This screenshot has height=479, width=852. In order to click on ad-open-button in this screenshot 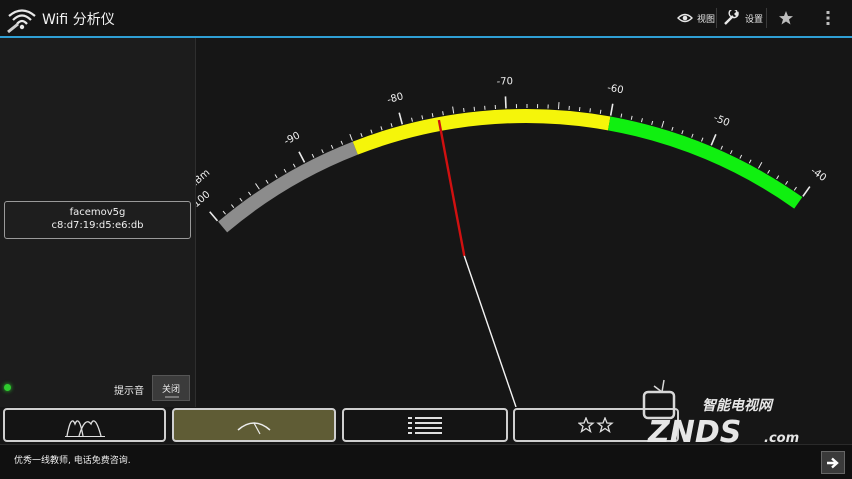, I will do `click(833, 462)`.